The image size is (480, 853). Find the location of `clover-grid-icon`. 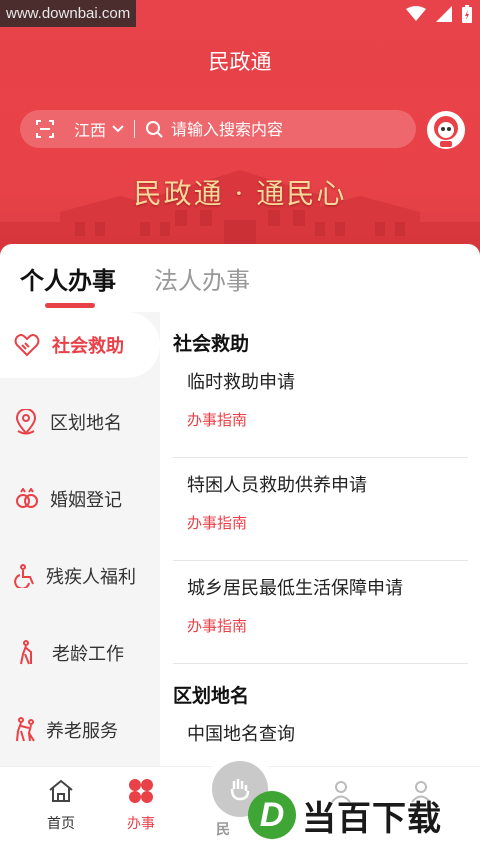

clover-grid-icon is located at coordinates (141, 791).